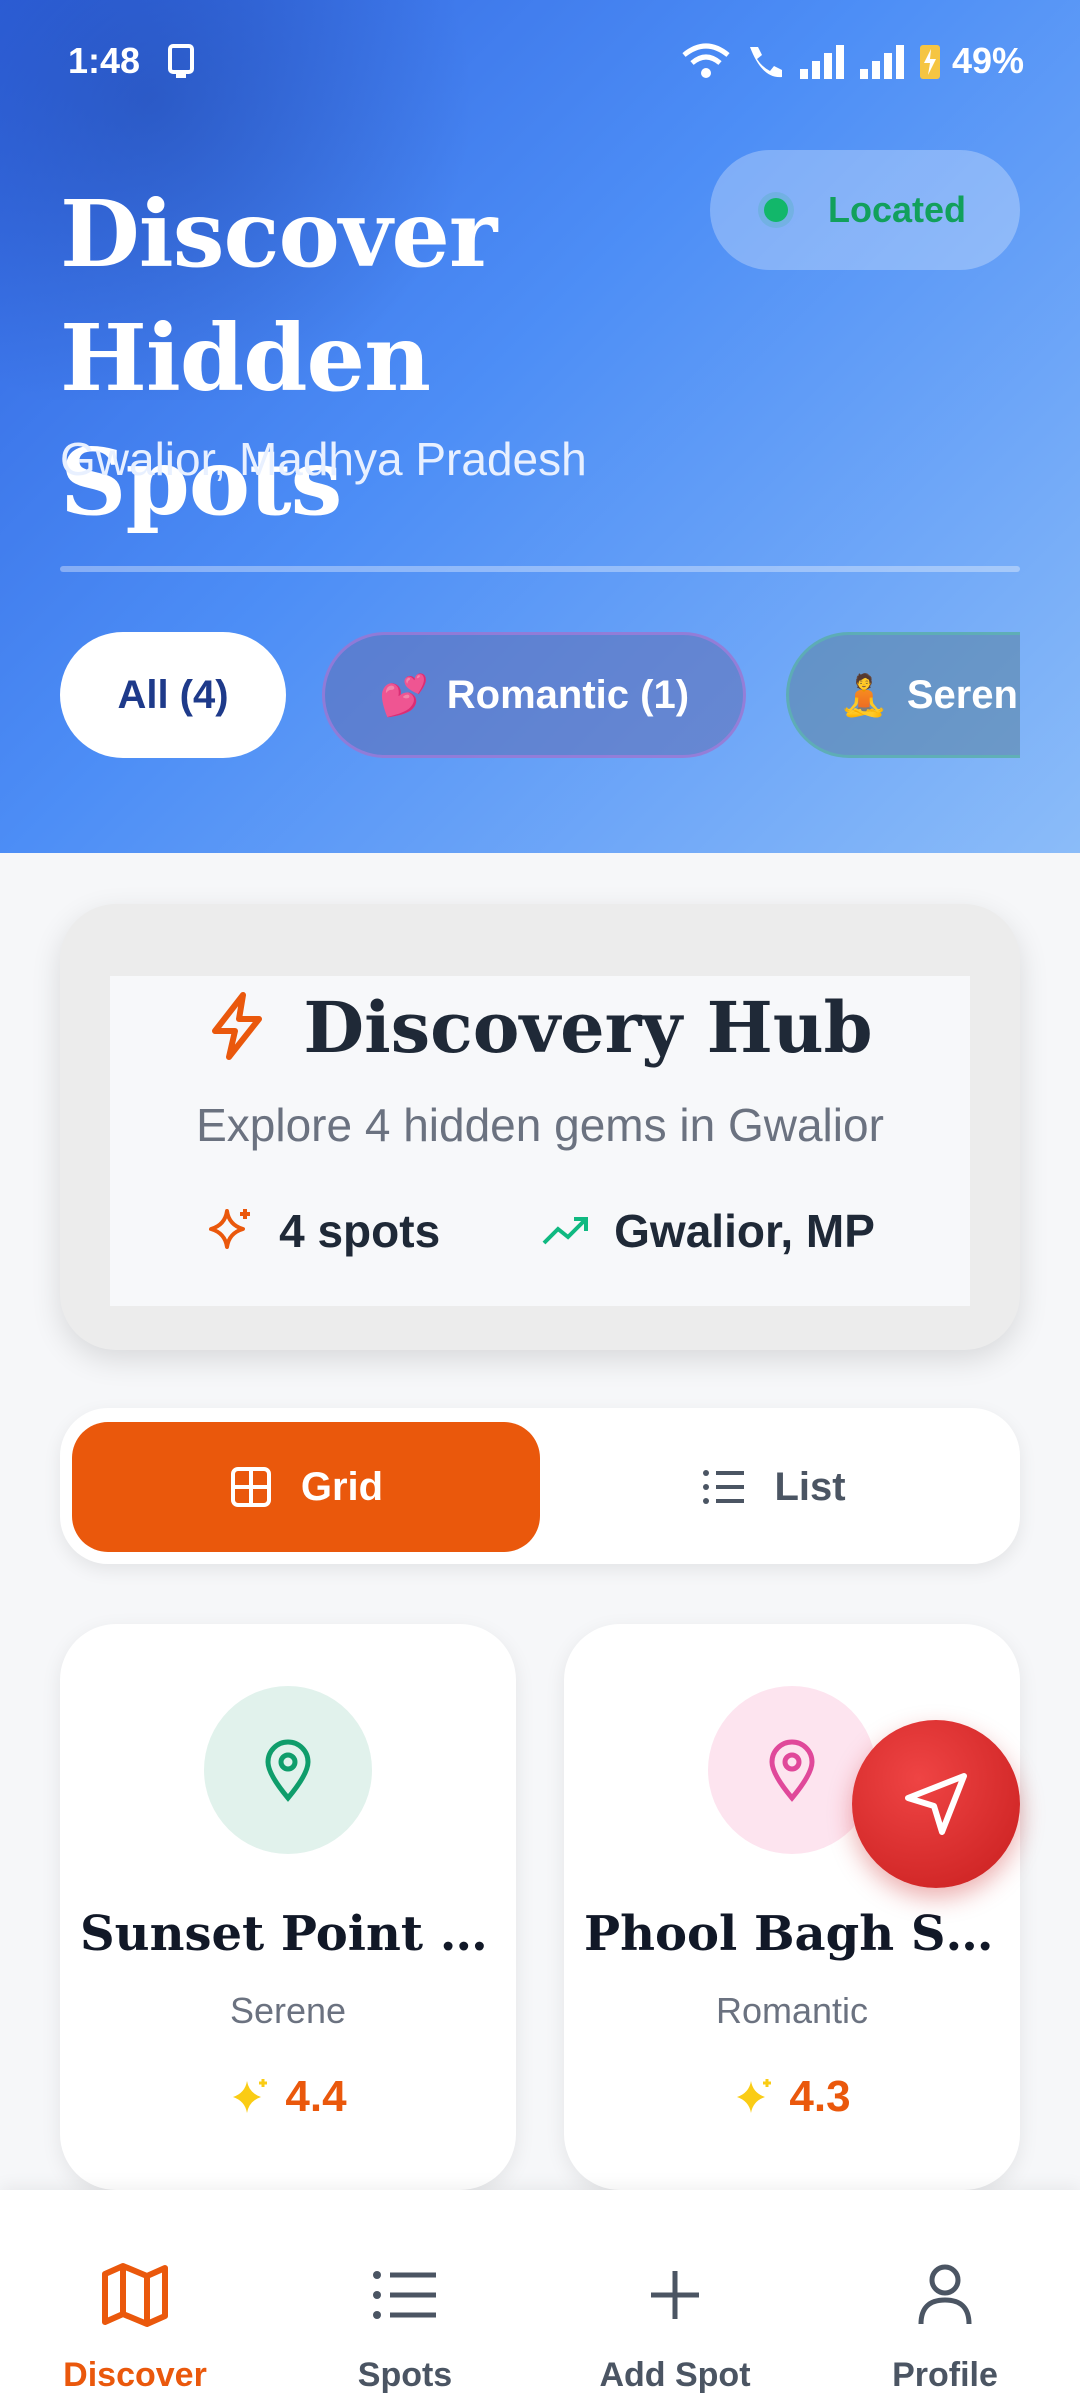 The height and width of the screenshot is (2400, 1080). What do you see at coordinates (403, 695) in the screenshot?
I see `hearts-icon: 💕` at bounding box center [403, 695].